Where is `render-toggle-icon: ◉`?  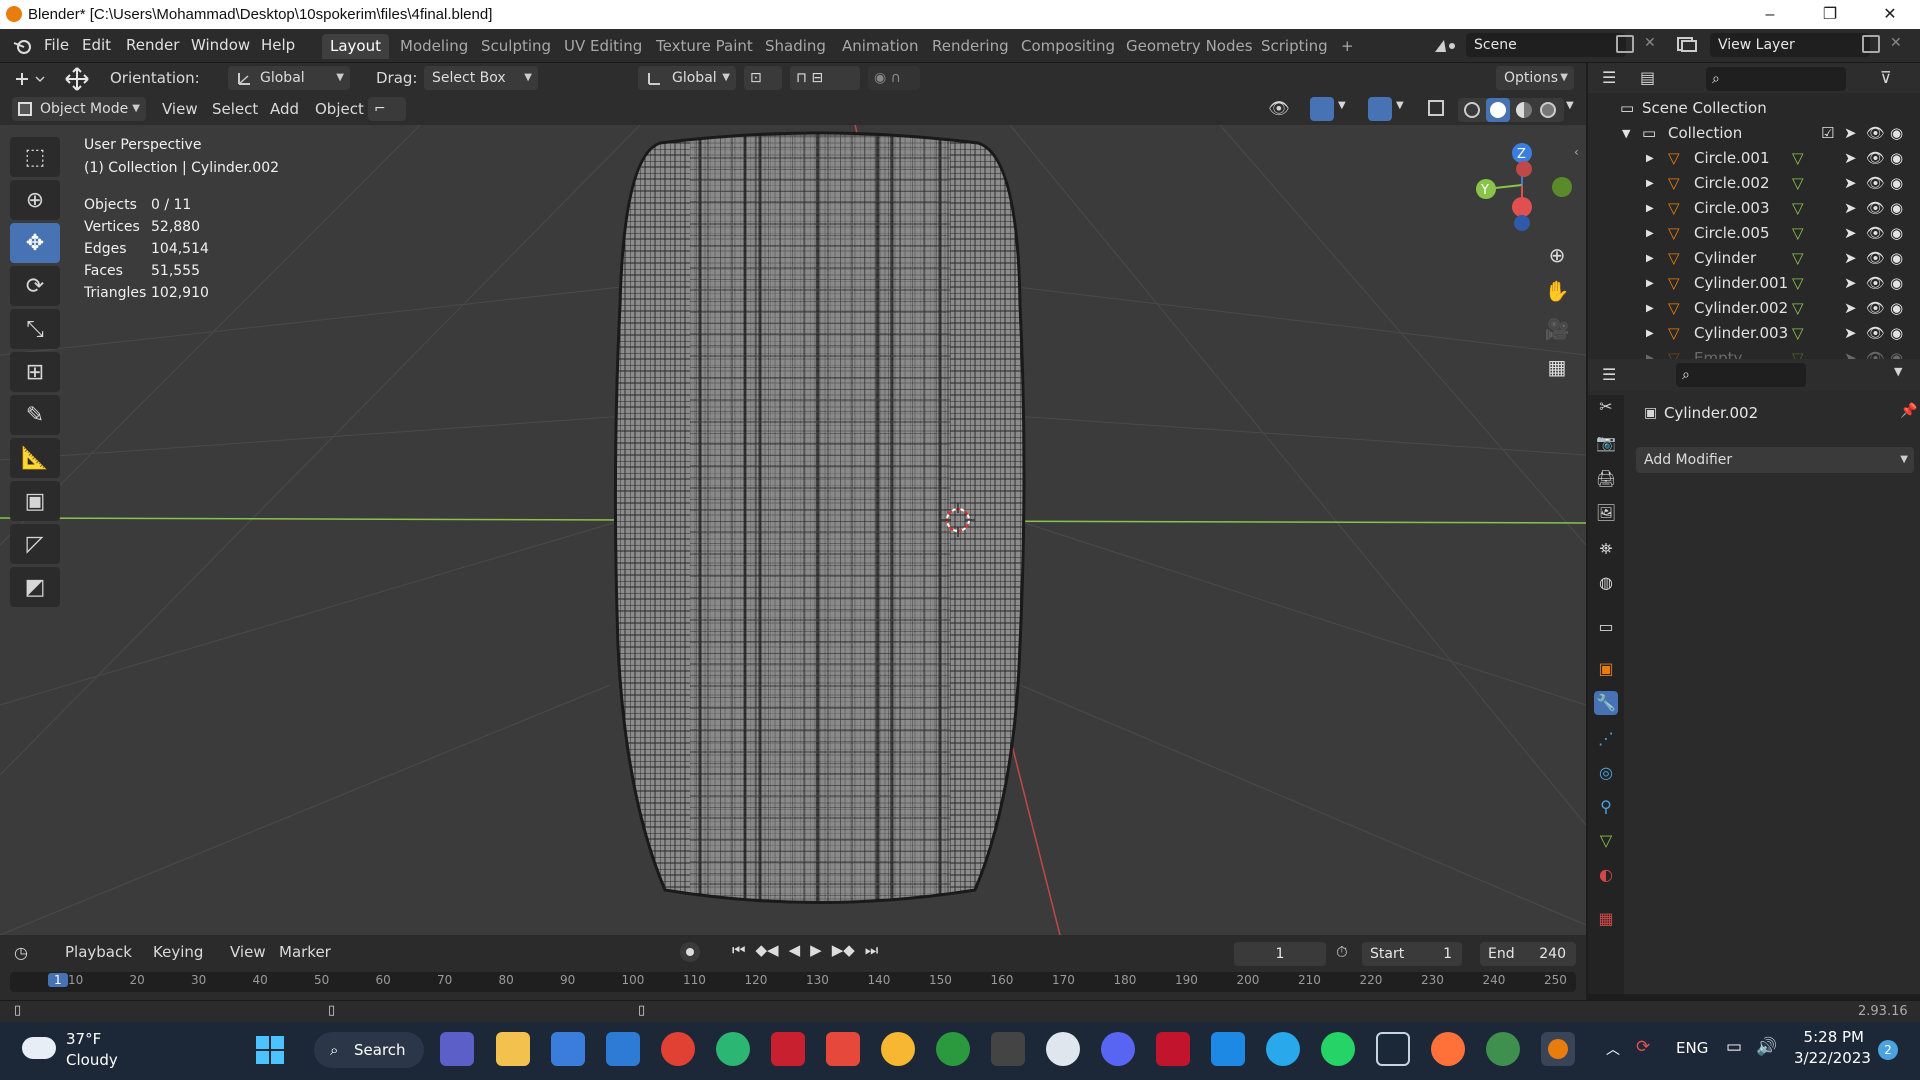
render-toggle-icon: ◉ is located at coordinates (1896, 133).